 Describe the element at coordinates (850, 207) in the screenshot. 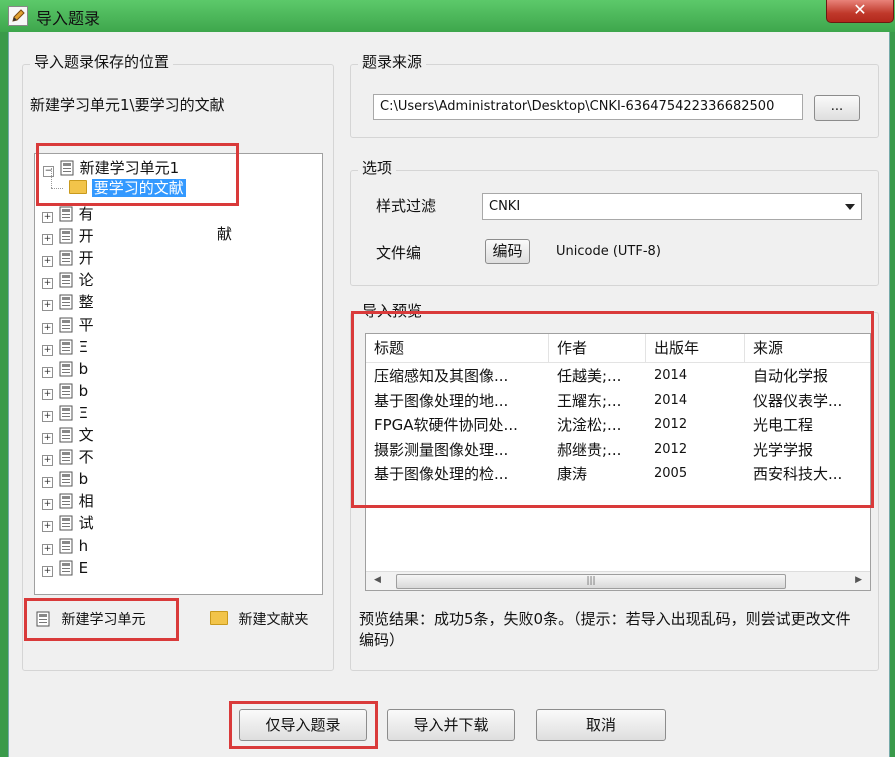

I see `chevron-down-icon` at that location.